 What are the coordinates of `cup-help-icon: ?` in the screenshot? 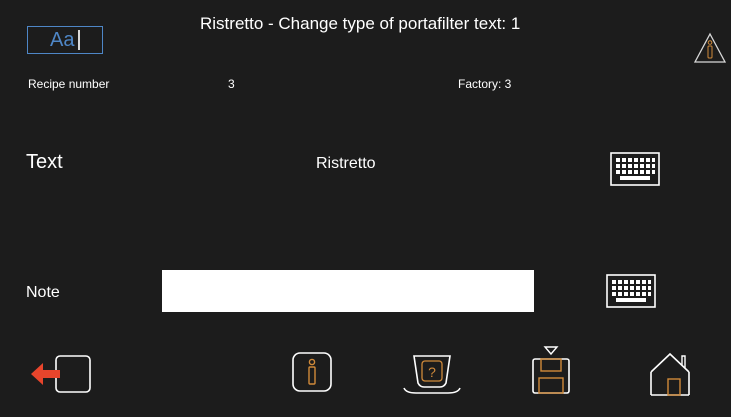 It's located at (432, 374).